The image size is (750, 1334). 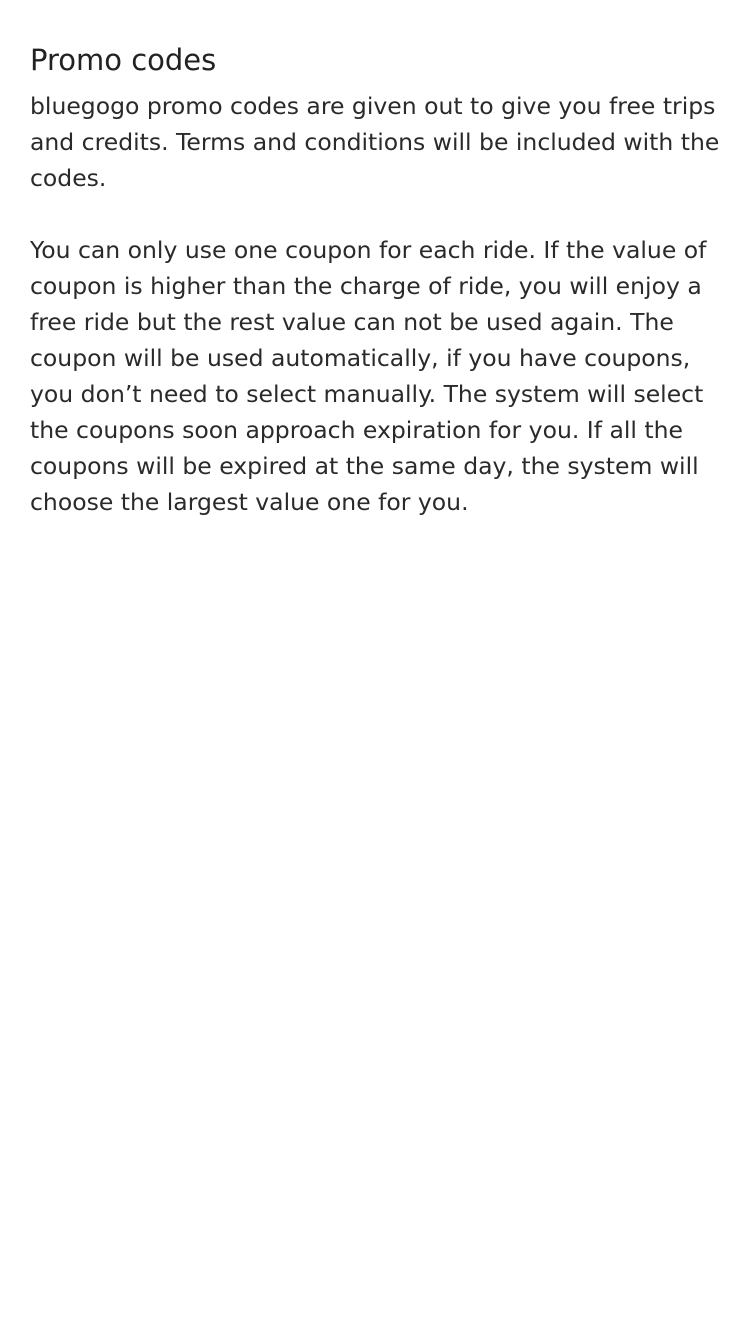 What do you see at coordinates (123, 60) in the screenshot?
I see `page-title: Promo codes` at bounding box center [123, 60].